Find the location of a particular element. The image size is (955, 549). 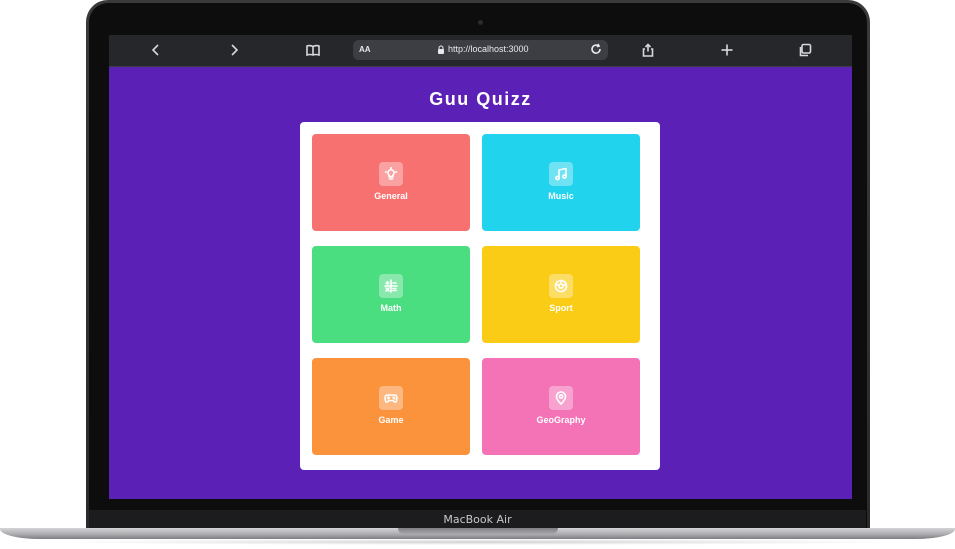

text-size-button: AA is located at coordinates (365, 49).